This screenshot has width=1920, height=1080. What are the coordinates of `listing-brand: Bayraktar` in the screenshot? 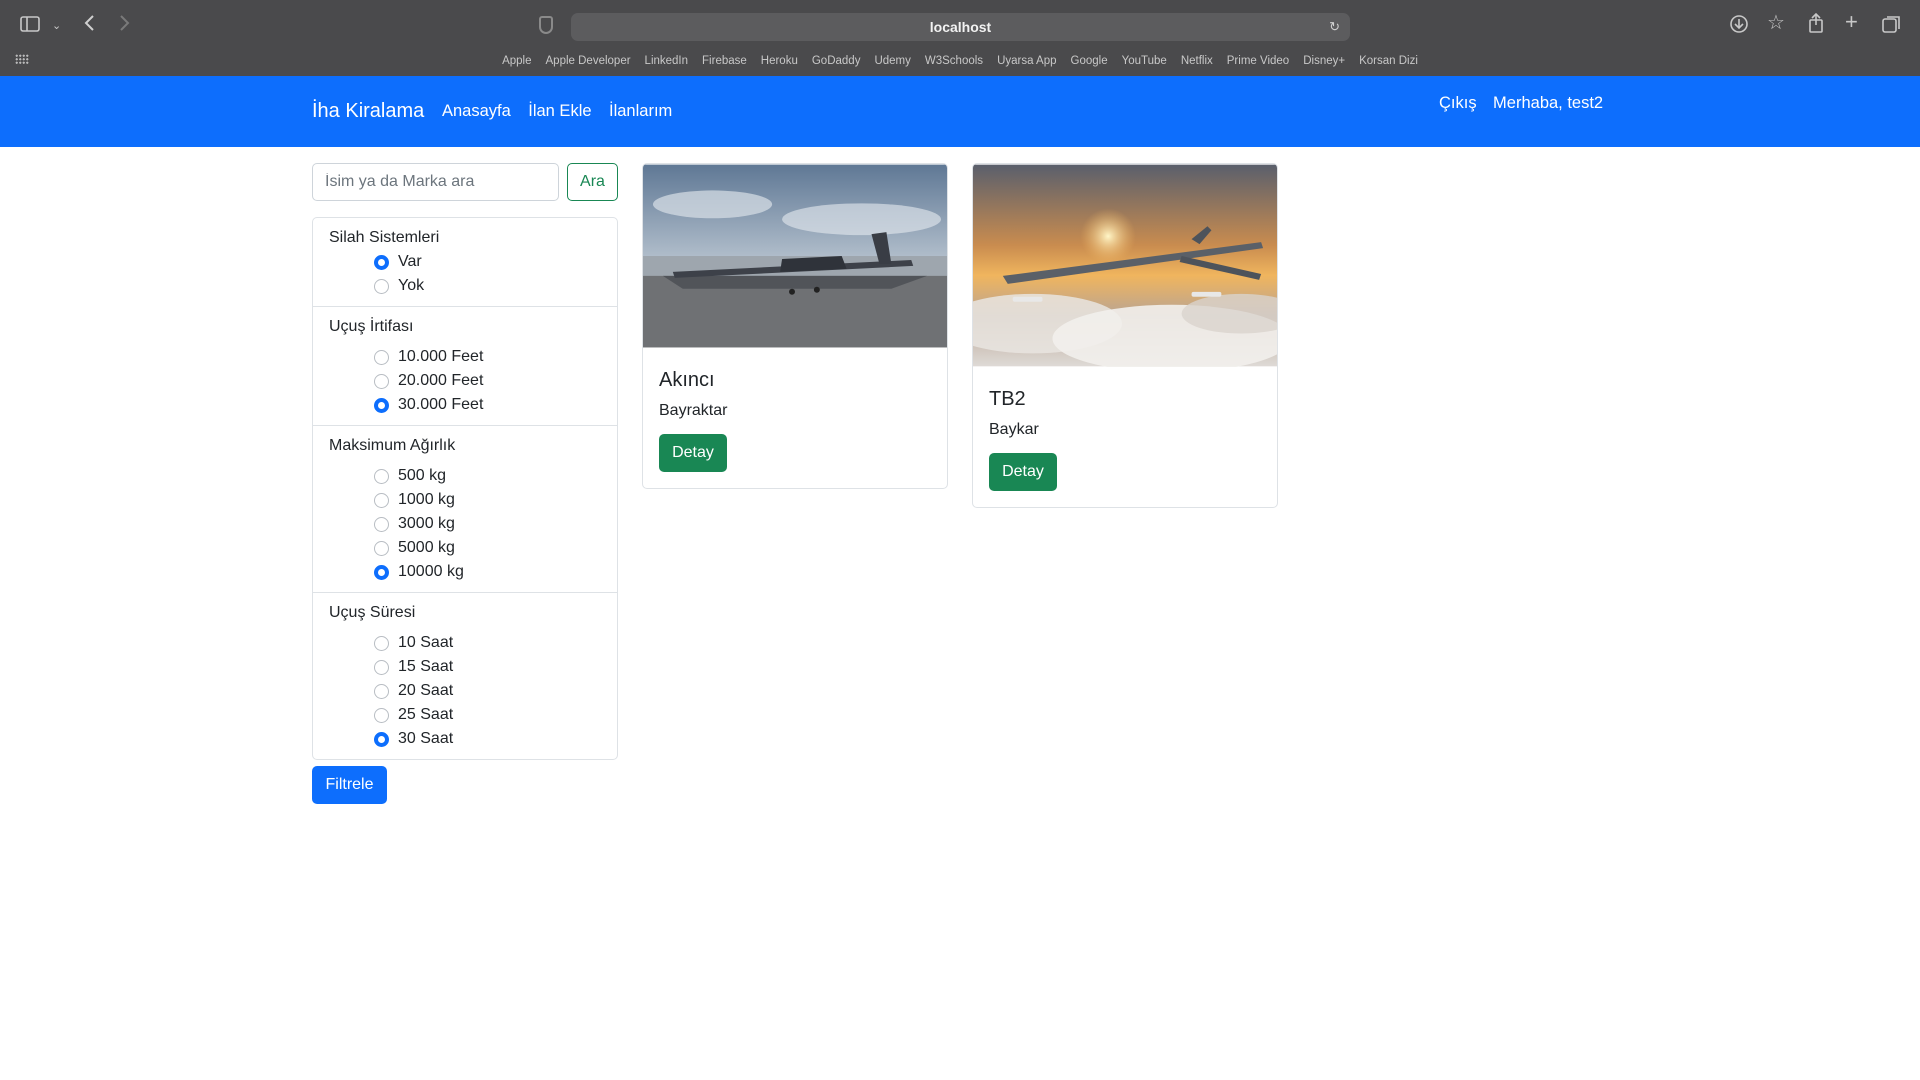 It's located at (693, 410).